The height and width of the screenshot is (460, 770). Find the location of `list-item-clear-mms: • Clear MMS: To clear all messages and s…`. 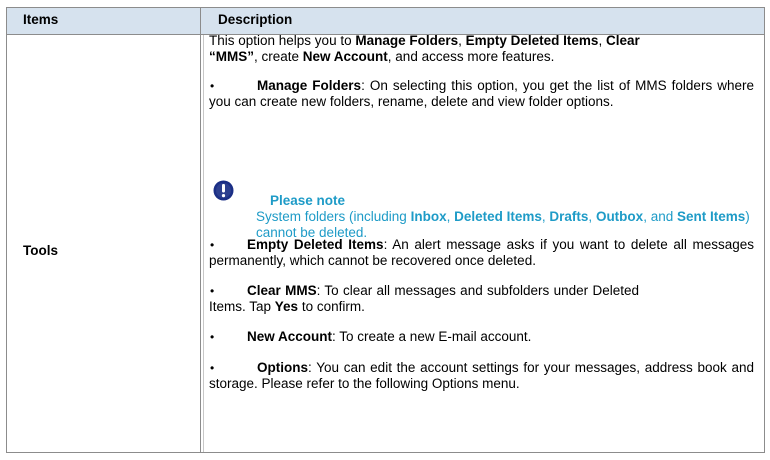

list-item-clear-mms: • Clear MMS: To clear all messages and s… is located at coordinates (424, 298).